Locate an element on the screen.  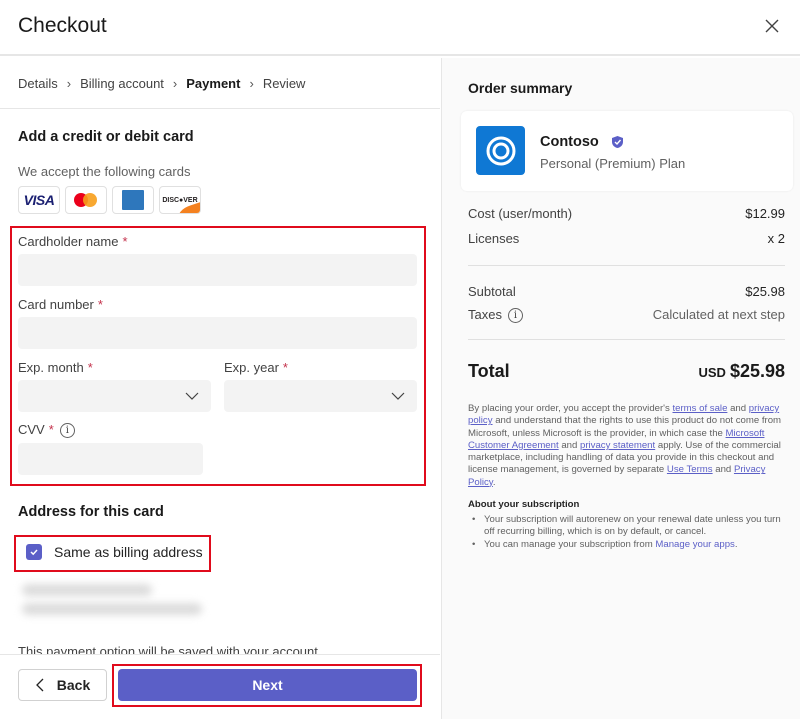
chevron-left-icon is located at coordinates (39, 685).